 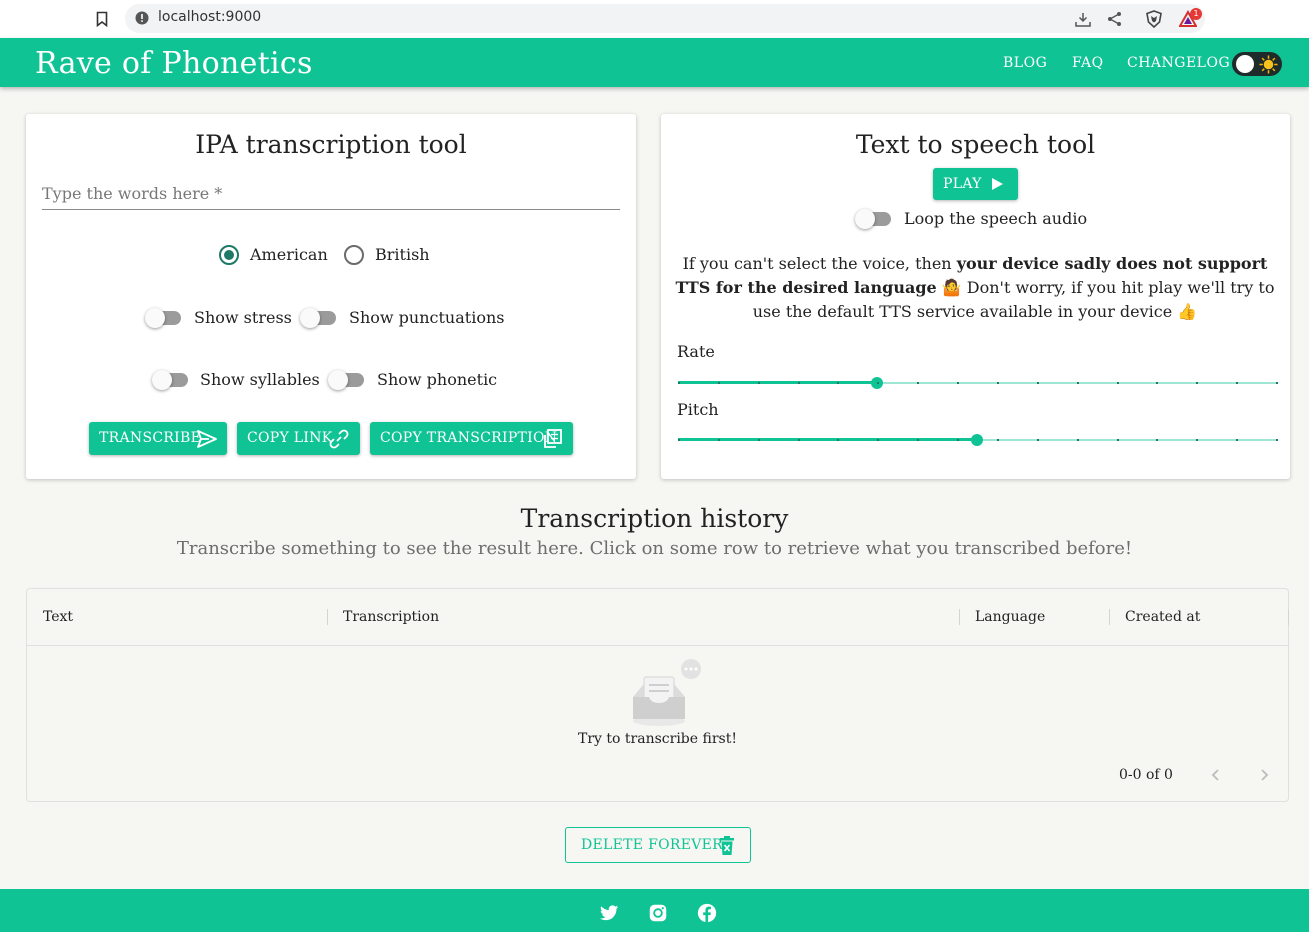 What do you see at coordinates (229, 255) in the screenshot?
I see `radio-american` at bounding box center [229, 255].